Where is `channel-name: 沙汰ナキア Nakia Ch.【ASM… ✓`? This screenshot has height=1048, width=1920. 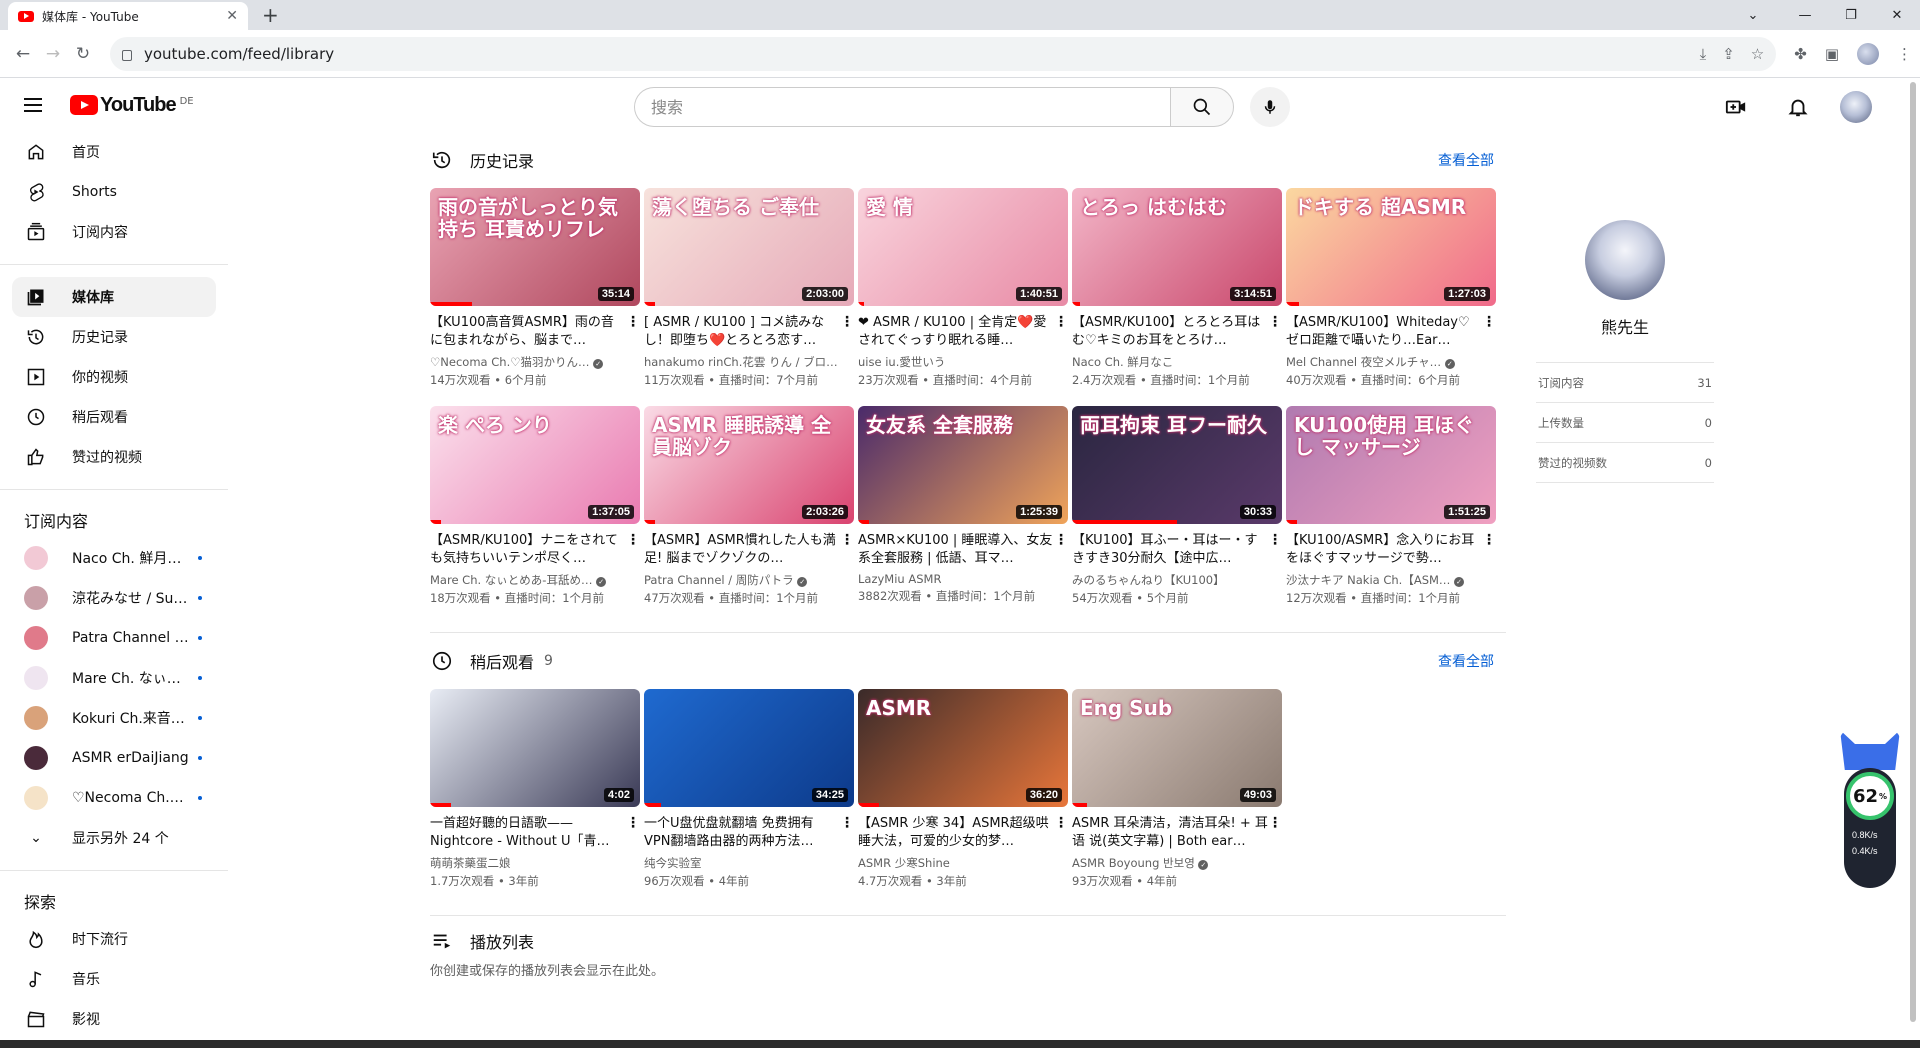
channel-name: 沙汰ナキア Nakia Ch.【ASM… ✓ is located at coordinates (1384, 580).